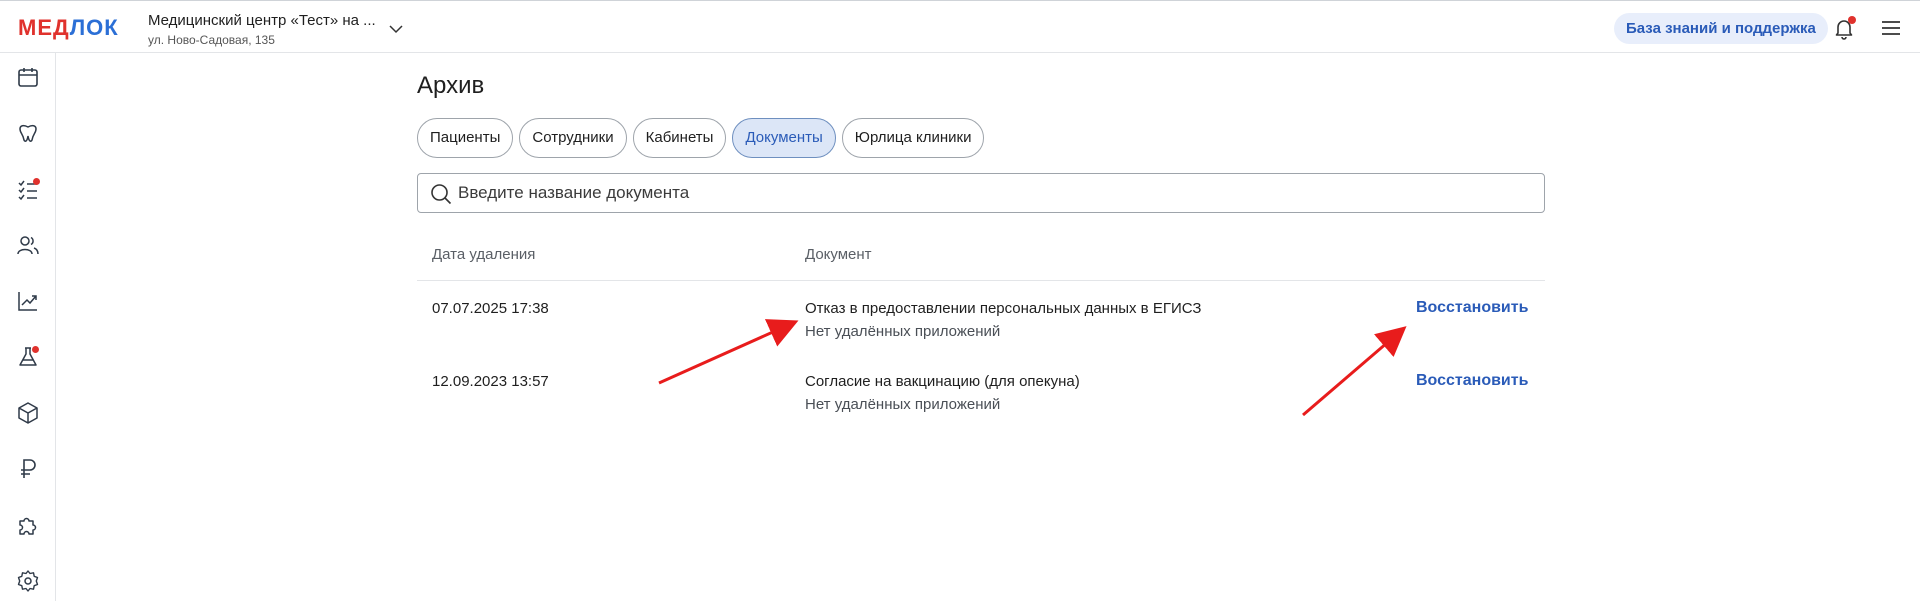  Describe the element at coordinates (784, 138) in the screenshot. I see `tab-documents: Документы` at that location.